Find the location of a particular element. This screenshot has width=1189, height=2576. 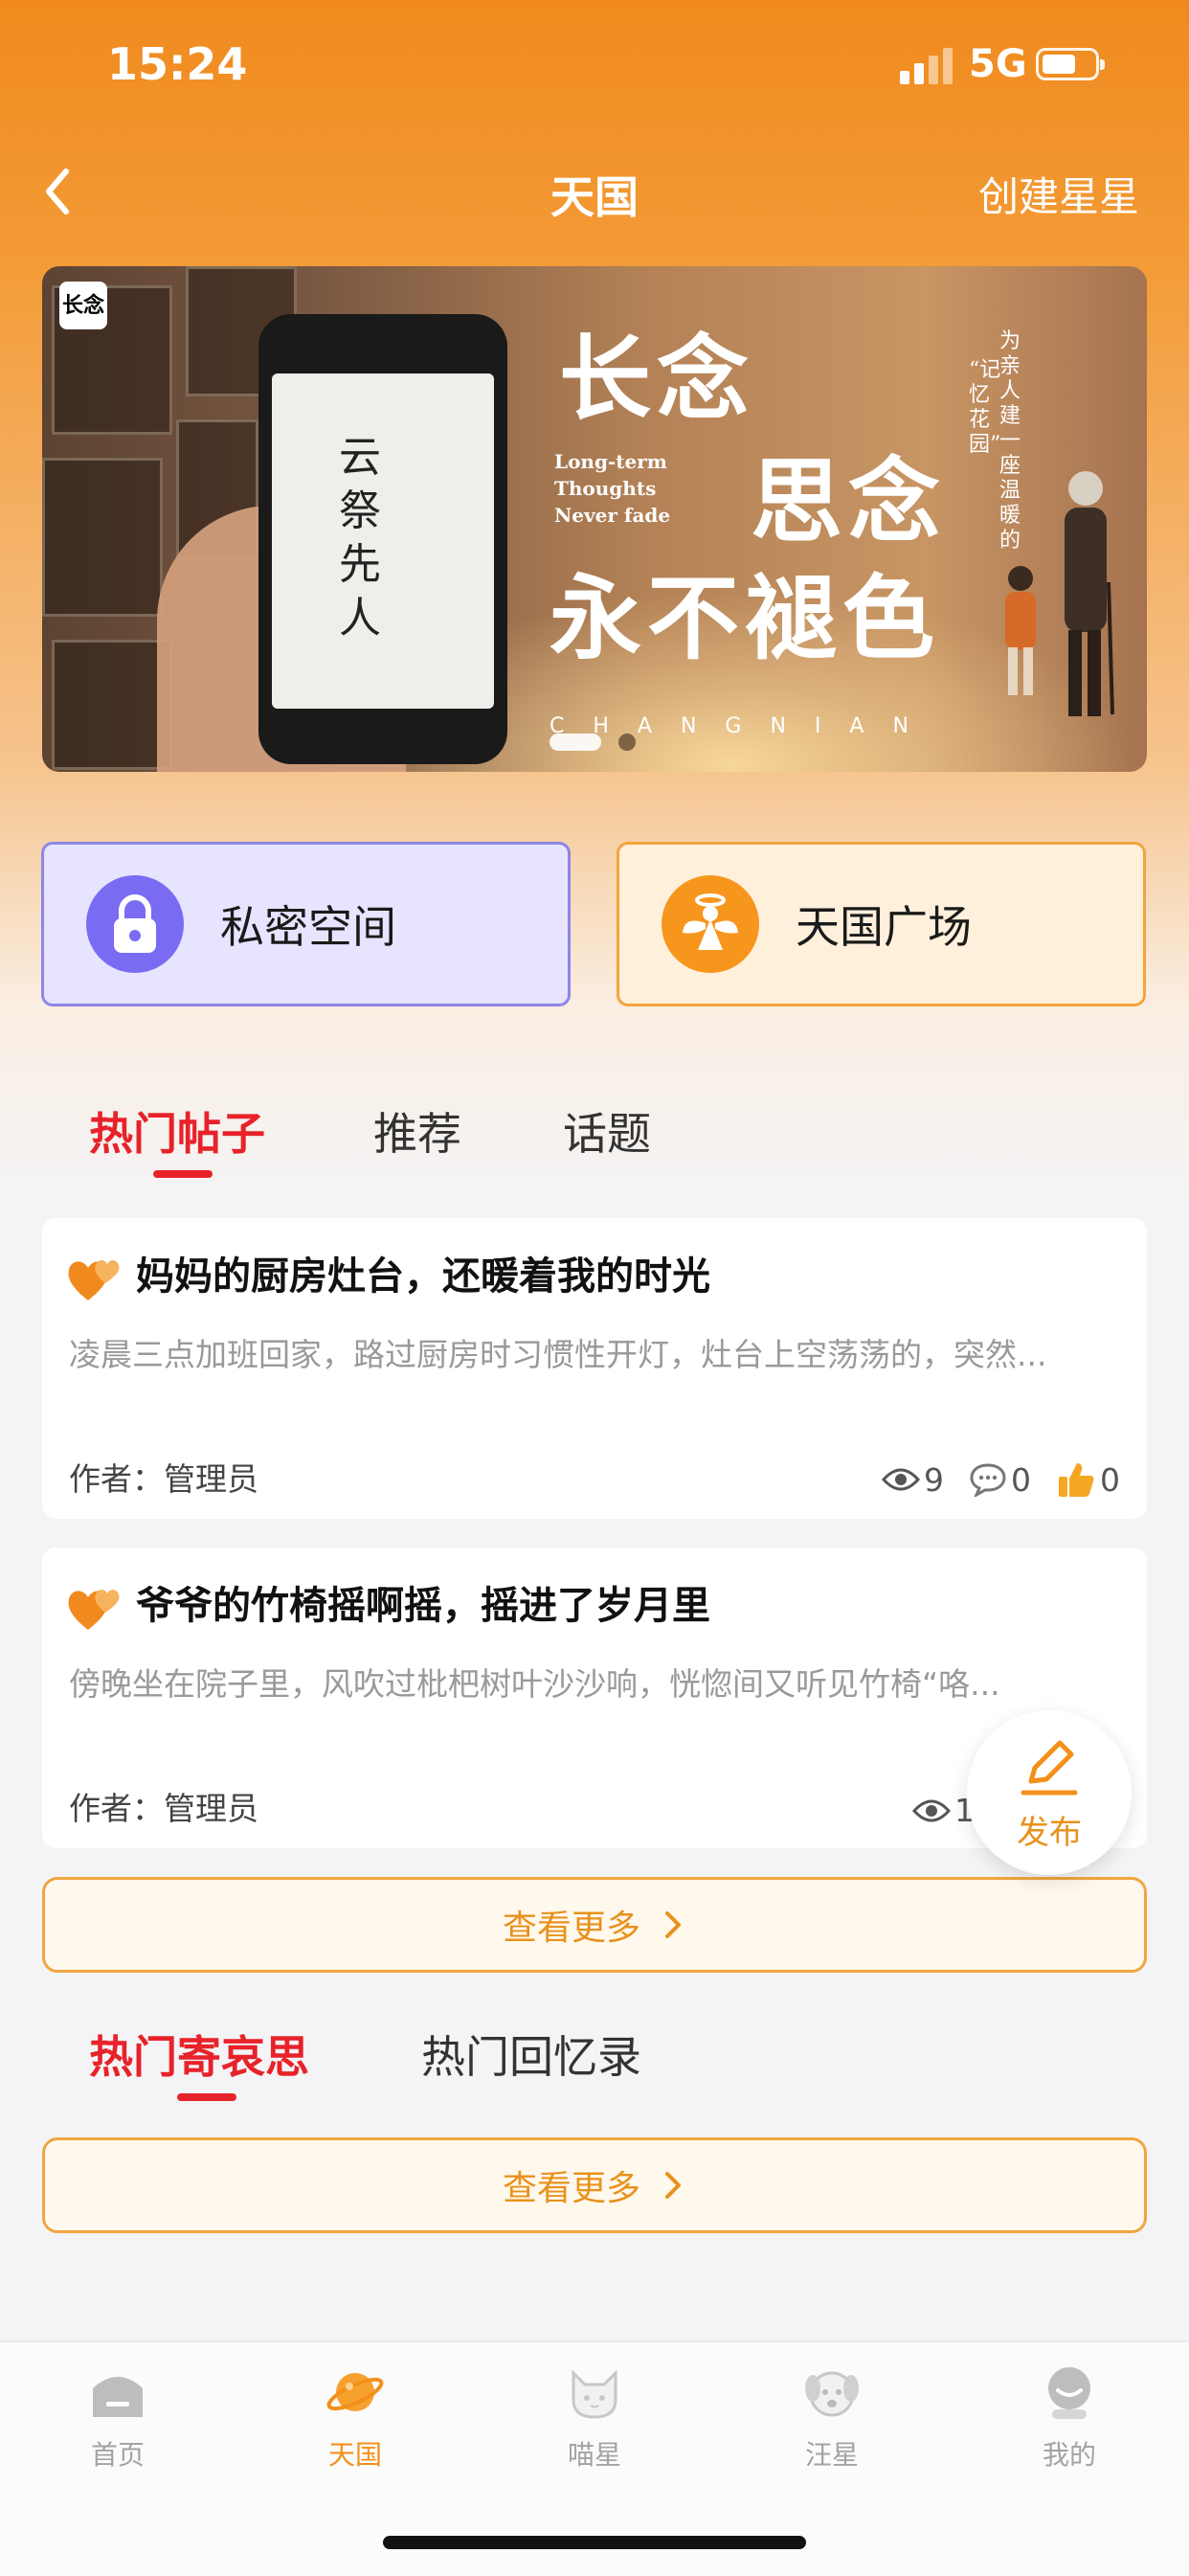

post-title: 妈妈的厨房灶台，还暖着我的时光 is located at coordinates (423, 1276).